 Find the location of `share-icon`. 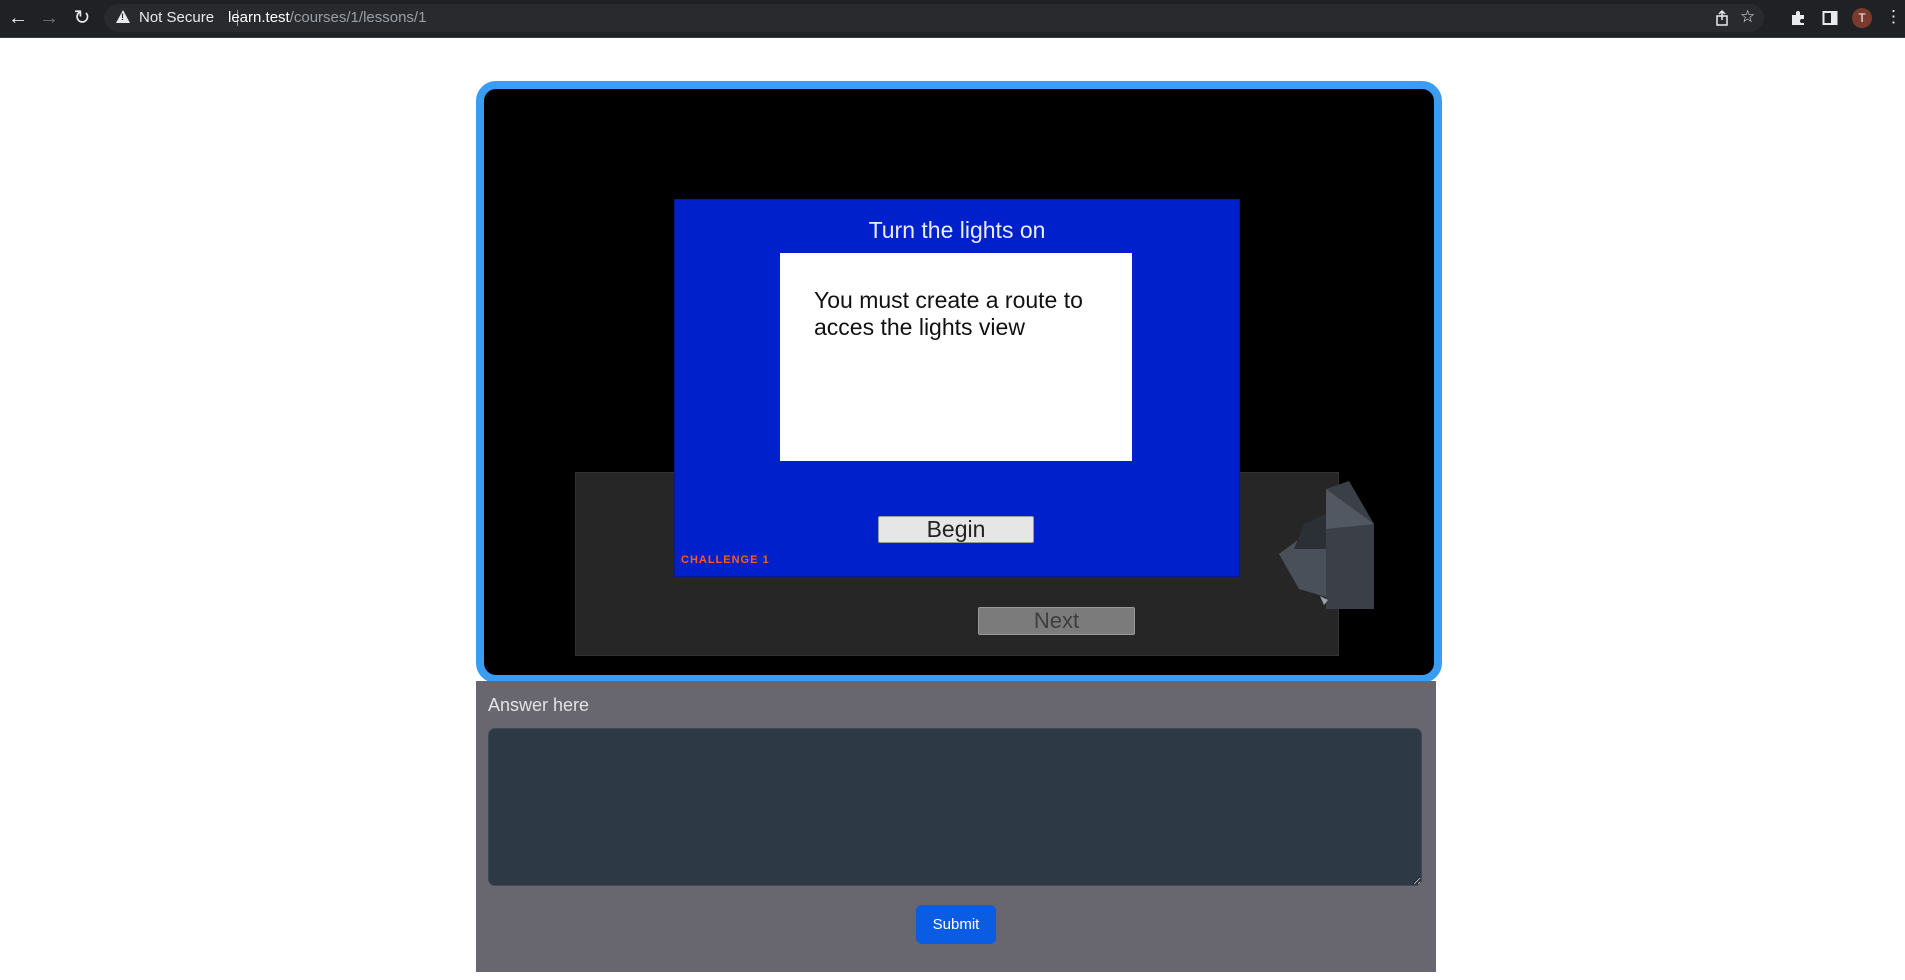

share-icon is located at coordinates (1722, 18).